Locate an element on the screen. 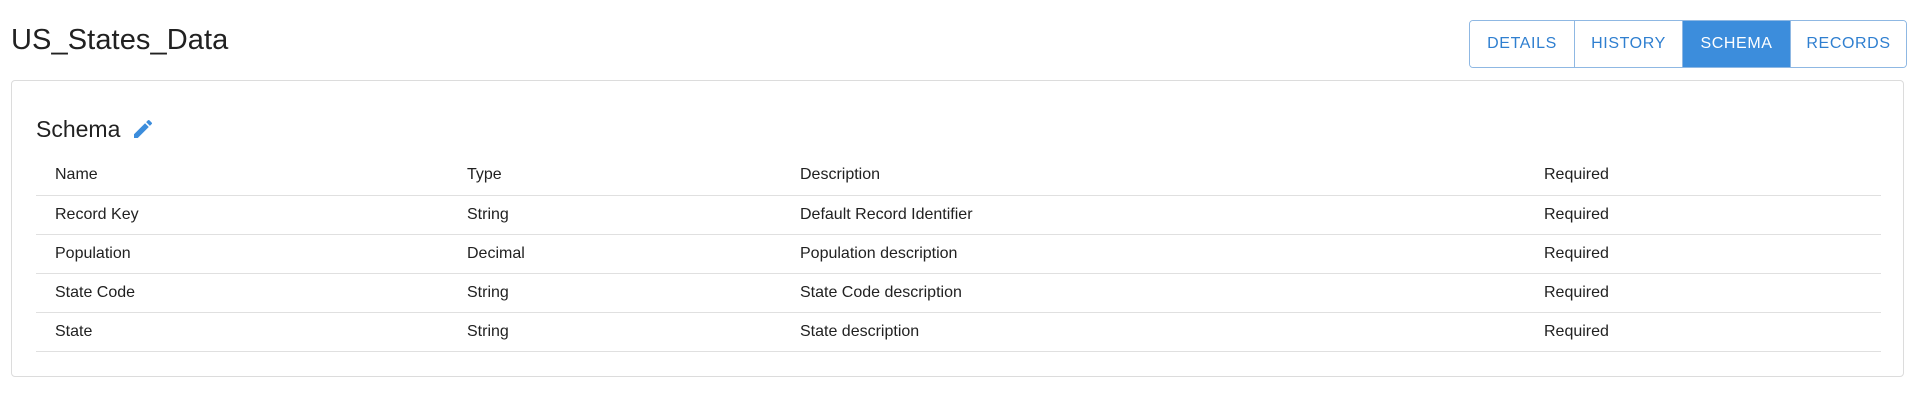  schema-card-header: Schema is located at coordinates (96, 129).